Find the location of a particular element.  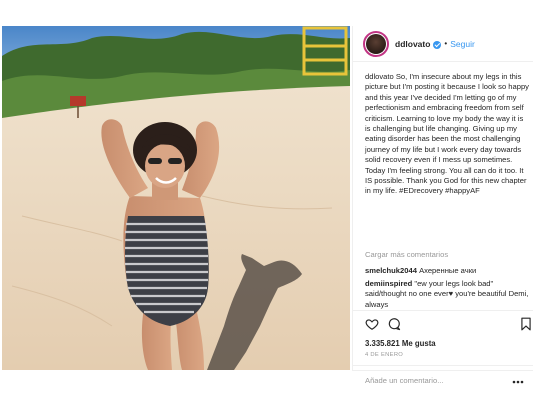

verified-badge-icon is located at coordinates (437, 44).